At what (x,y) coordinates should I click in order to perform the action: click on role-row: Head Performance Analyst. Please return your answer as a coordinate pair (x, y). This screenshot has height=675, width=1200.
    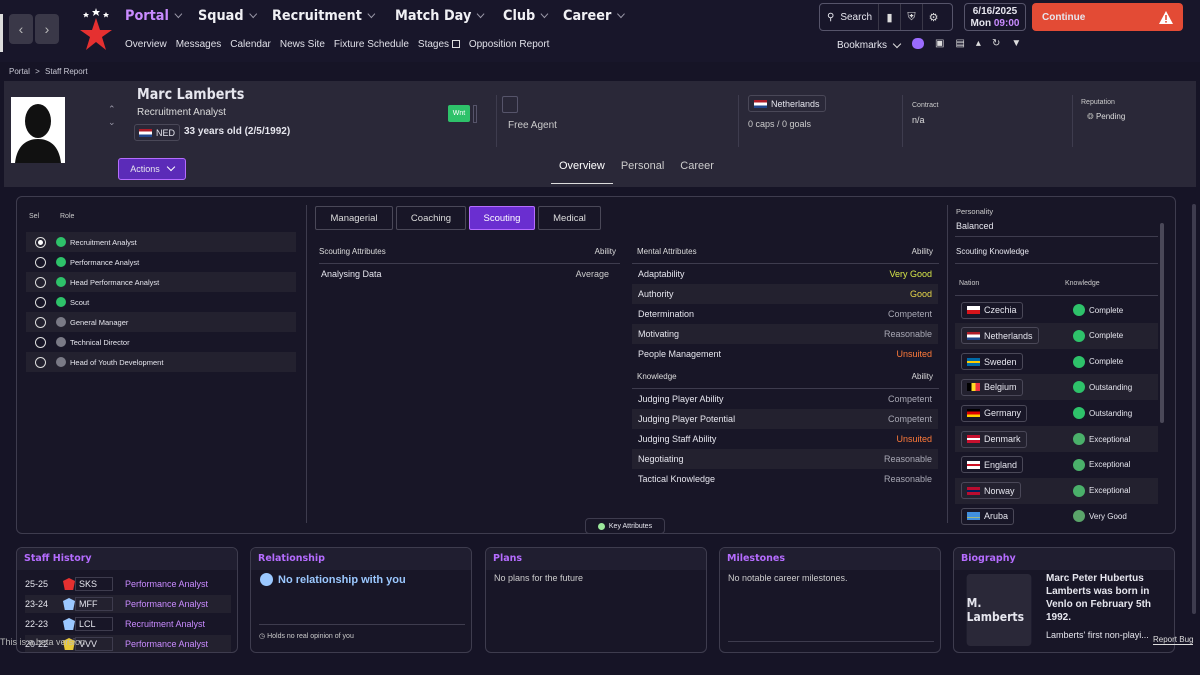
    Looking at the image, I should click on (161, 282).